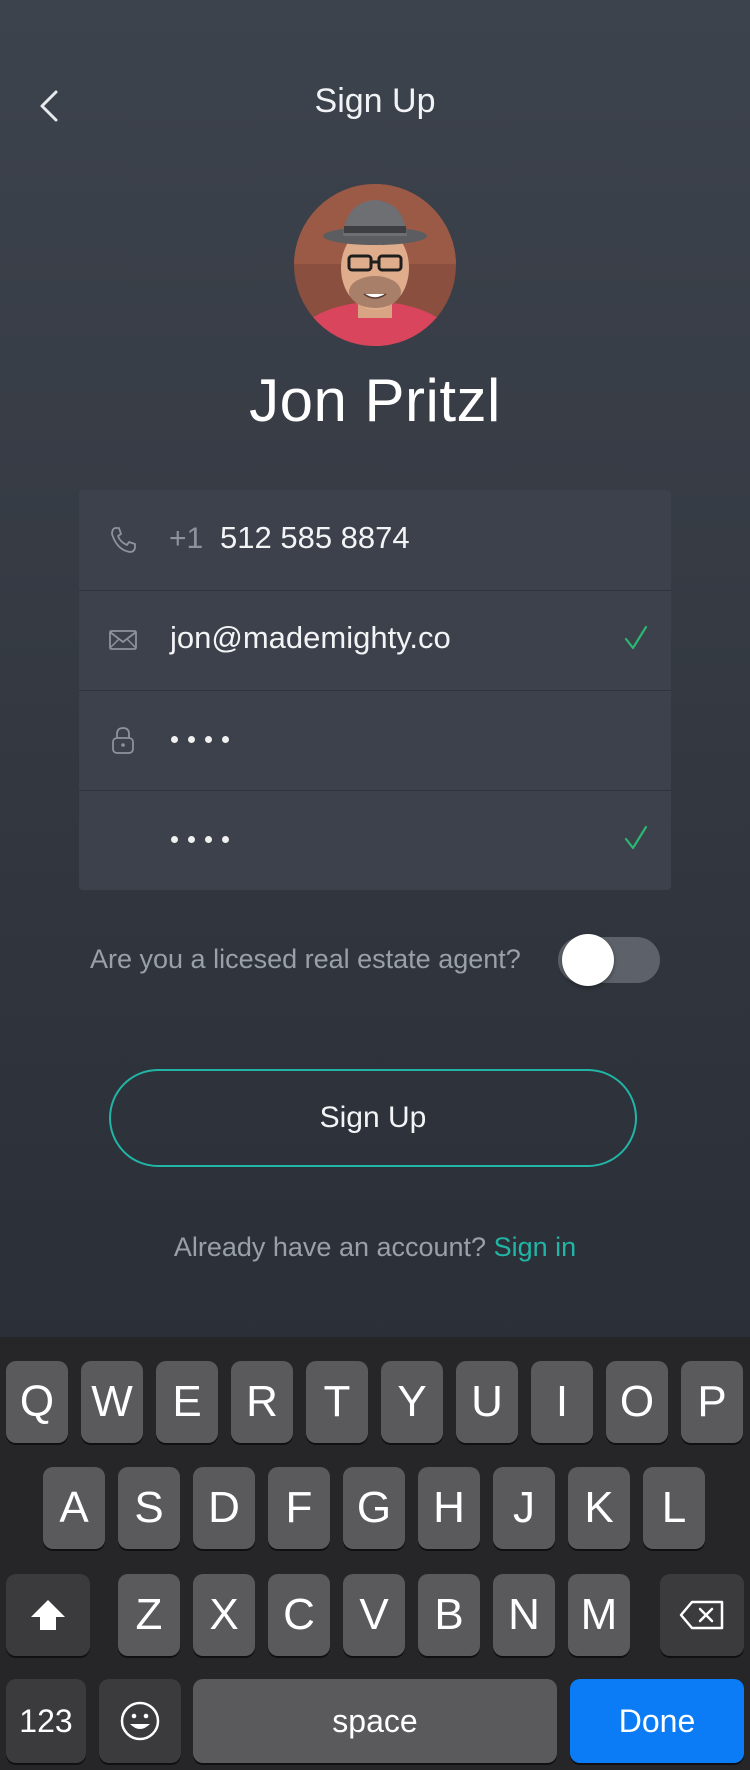 This screenshot has height=1770, width=750. I want to click on mail-icon, so click(123, 640).